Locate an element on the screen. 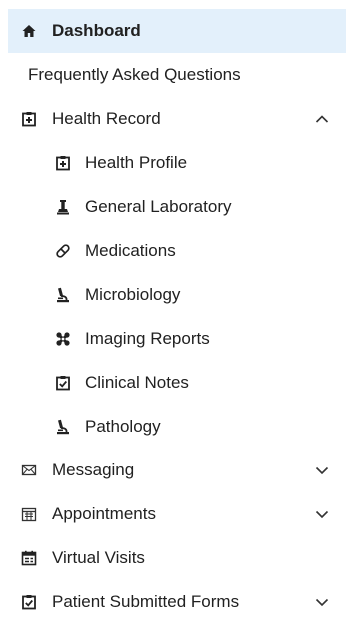  nav-item-label: Imaging Reports is located at coordinates (147, 338).